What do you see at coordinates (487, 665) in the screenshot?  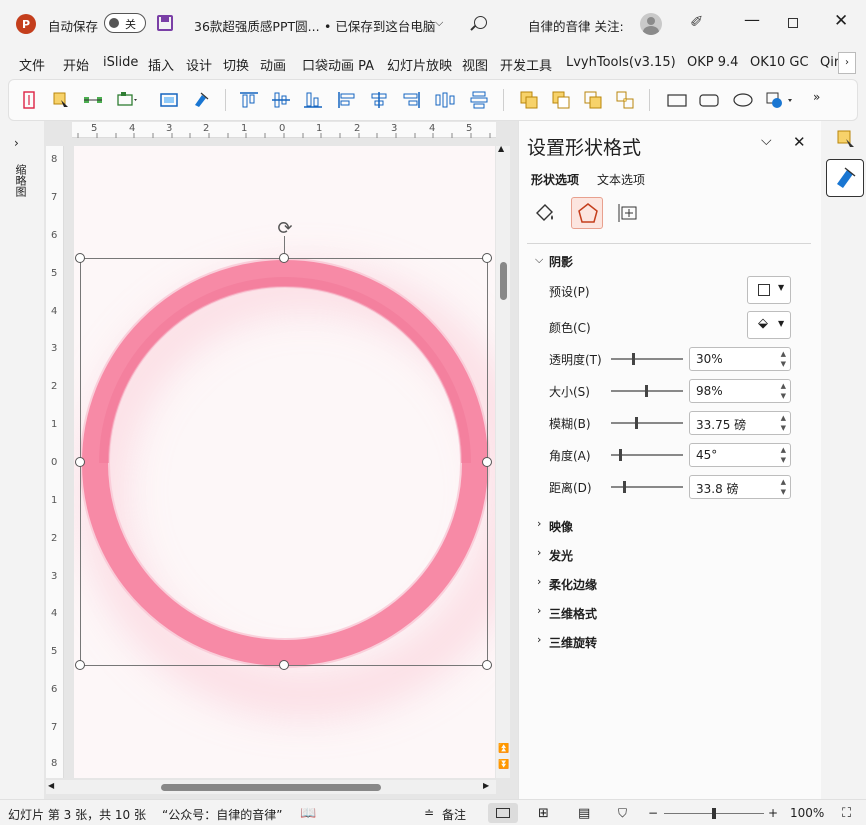 I see `resize-handle-se` at bounding box center [487, 665].